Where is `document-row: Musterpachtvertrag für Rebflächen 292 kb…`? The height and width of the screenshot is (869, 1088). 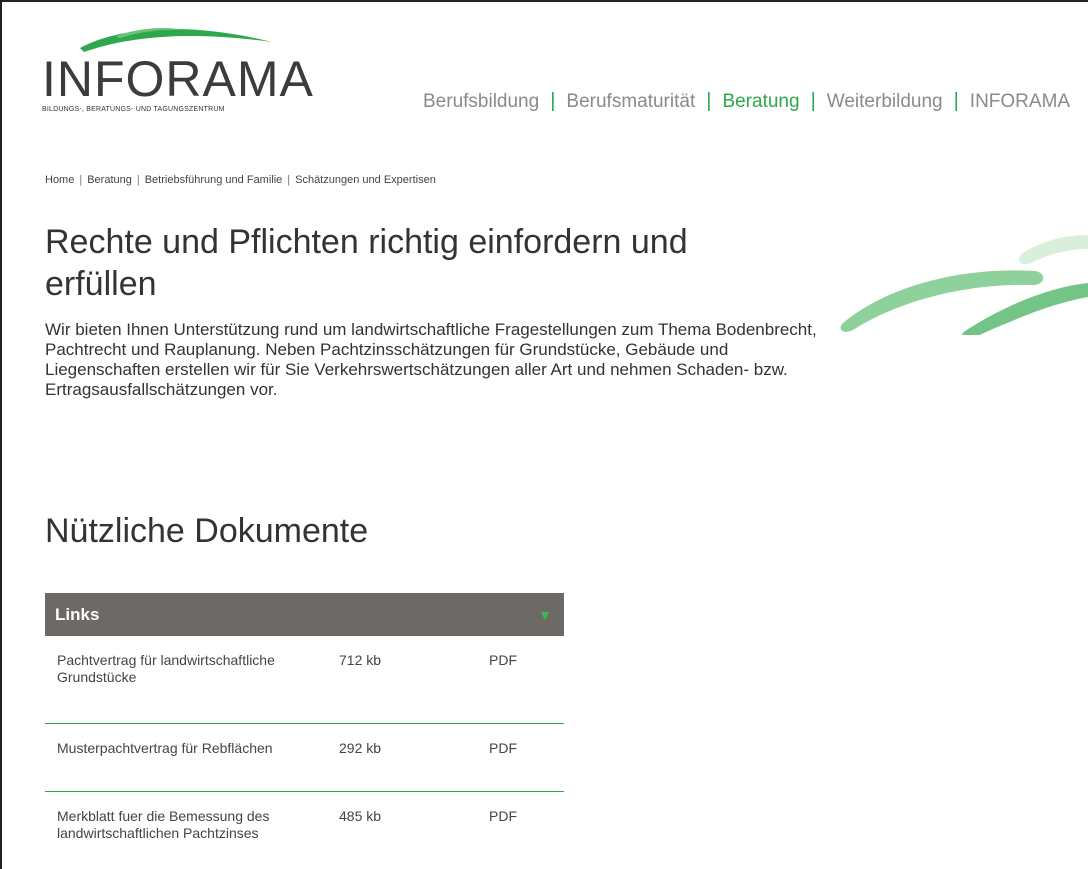 document-row: Musterpachtvertrag für Rebflächen 292 kb… is located at coordinates (304, 757).